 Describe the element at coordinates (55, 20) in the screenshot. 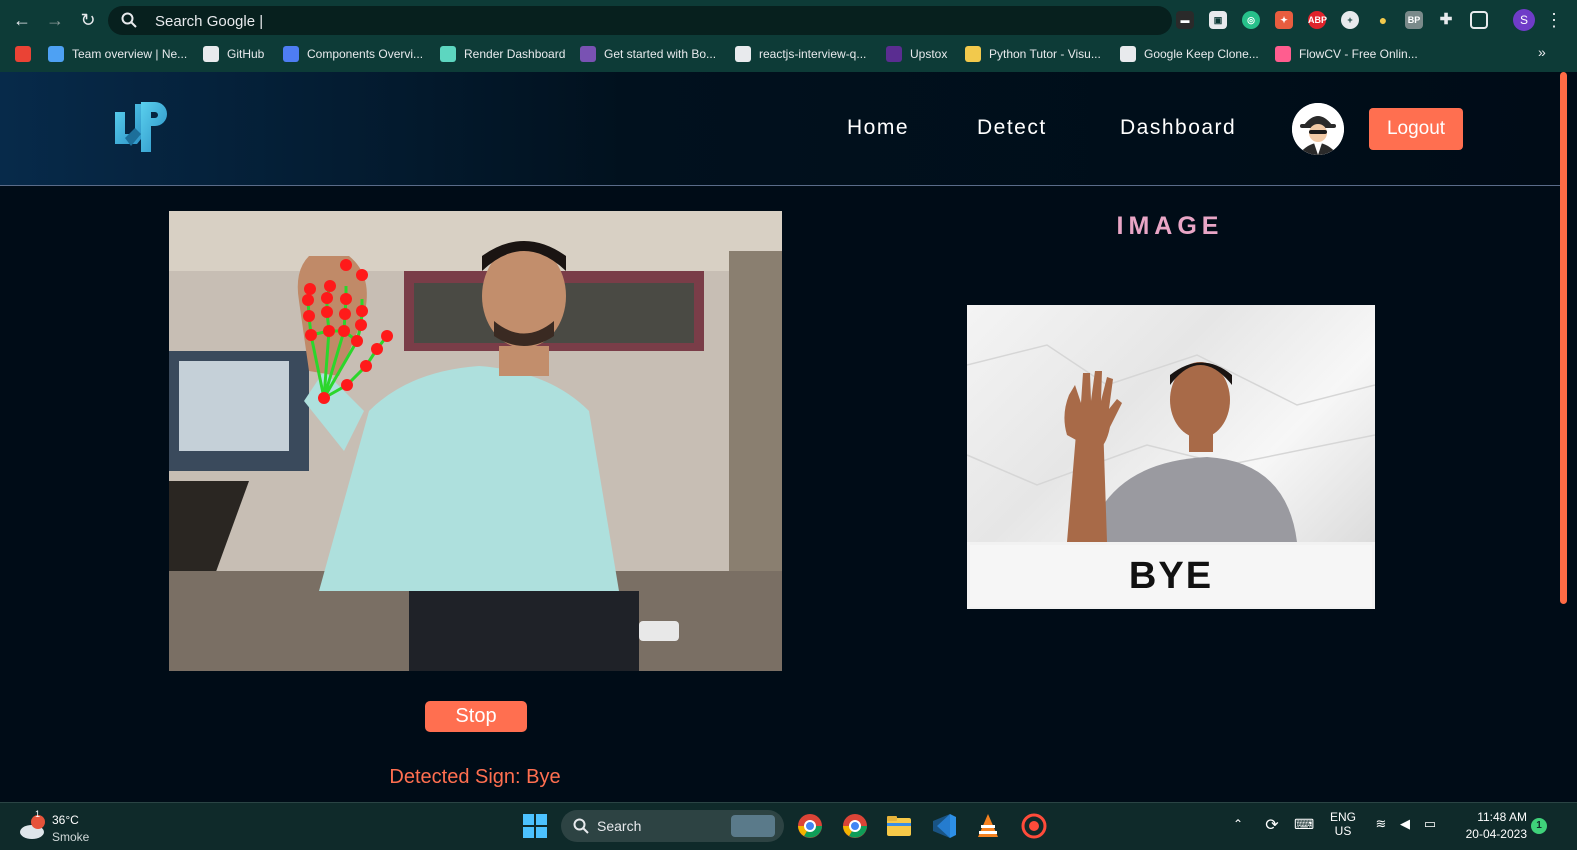

I see `forward-button: →` at that location.